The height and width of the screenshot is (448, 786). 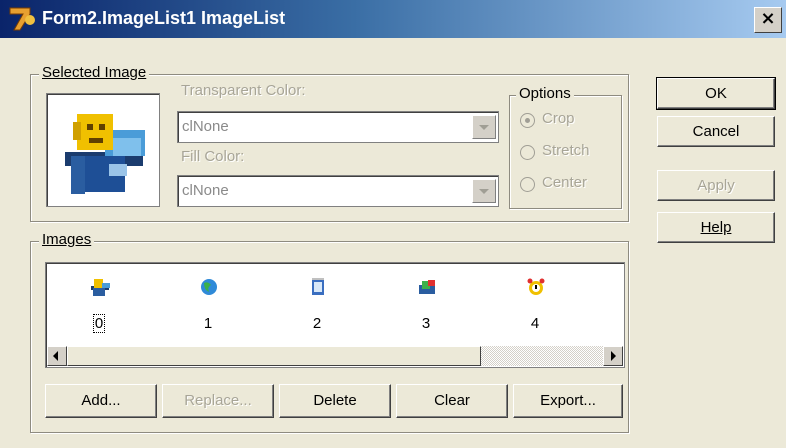 What do you see at coordinates (716, 131) in the screenshot?
I see `cancel-button: Cancel` at bounding box center [716, 131].